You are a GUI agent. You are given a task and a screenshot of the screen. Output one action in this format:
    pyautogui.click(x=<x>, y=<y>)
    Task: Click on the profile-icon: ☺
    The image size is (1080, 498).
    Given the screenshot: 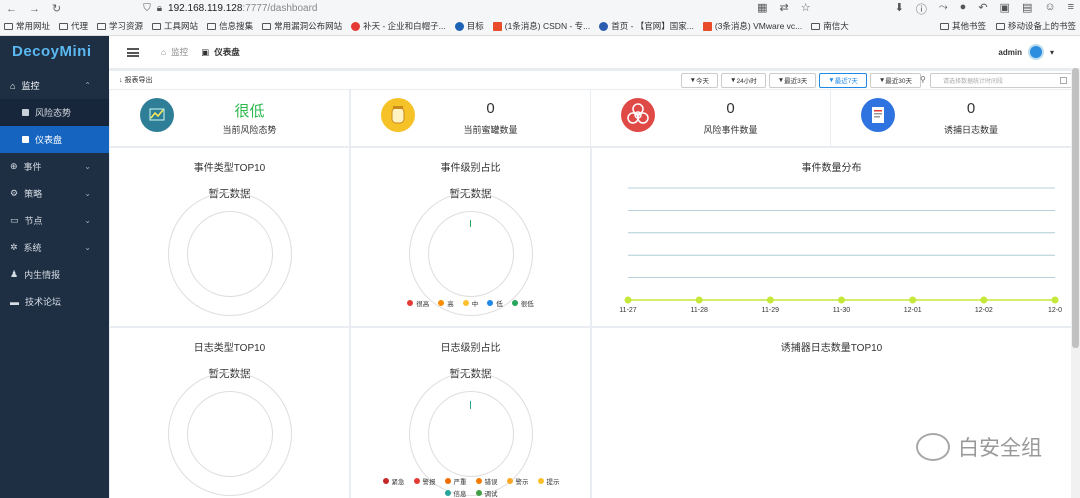 What is the action you would take?
    pyautogui.click(x=1049, y=9)
    